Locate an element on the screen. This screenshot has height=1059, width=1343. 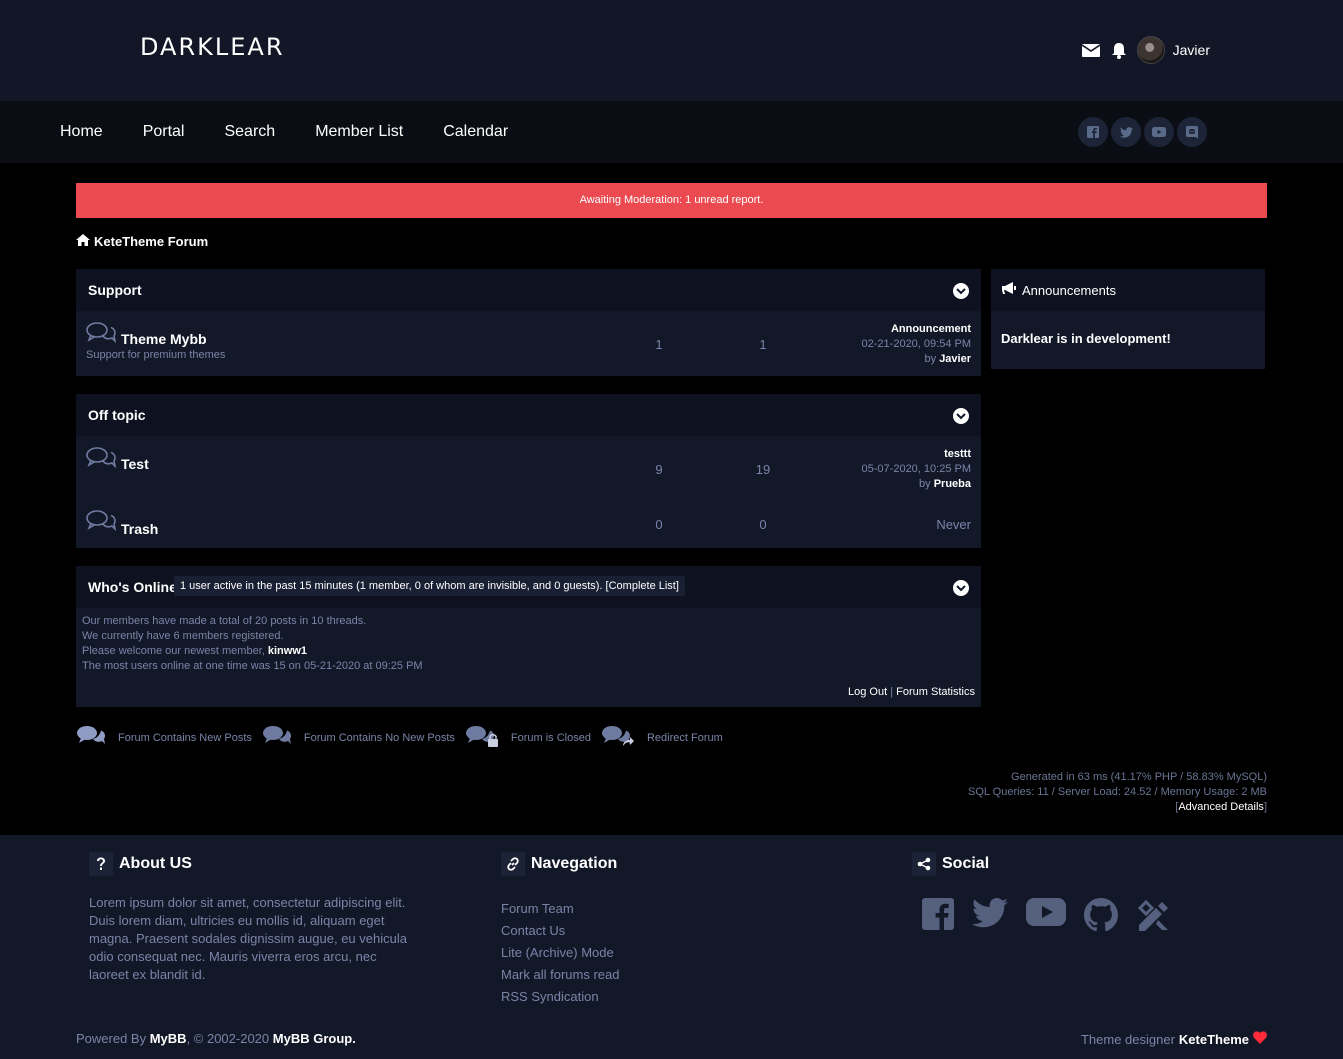
footer-about-title: About US is located at coordinates (155, 863).